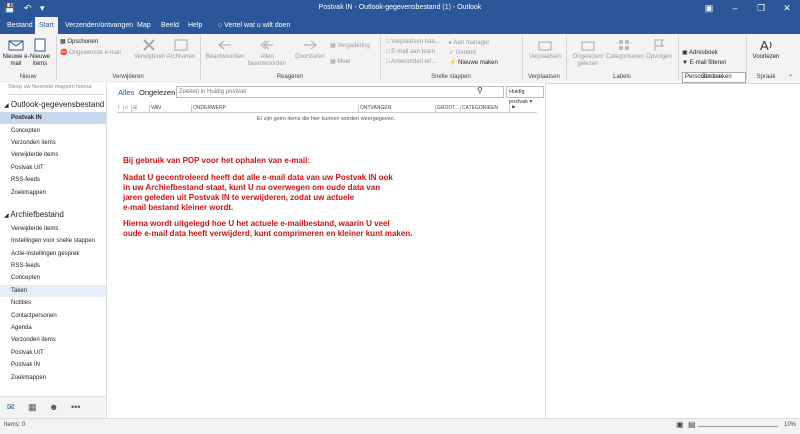 This screenshot has width=800, height=434. Describe the element at coordinates (90, 52) in the screenshot. I see `junk-button: ⛔ Ongewenste e-mail` at that location.